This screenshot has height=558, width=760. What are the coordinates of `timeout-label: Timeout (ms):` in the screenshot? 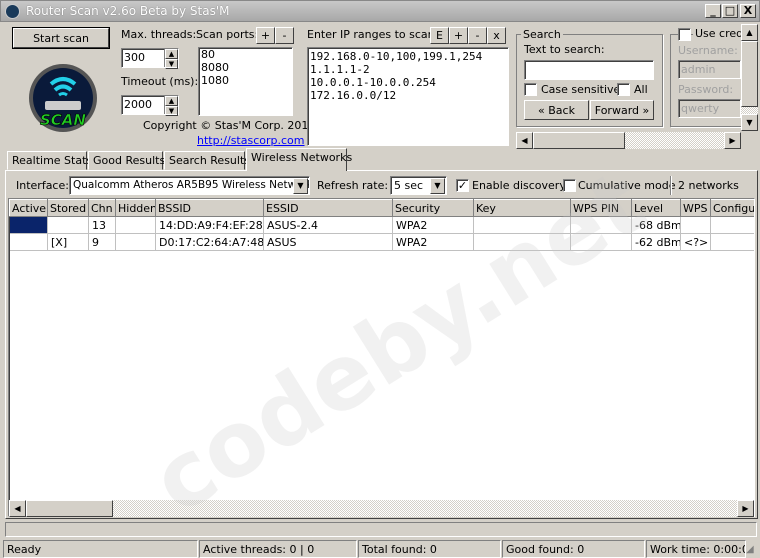 It's located at (160, 81).